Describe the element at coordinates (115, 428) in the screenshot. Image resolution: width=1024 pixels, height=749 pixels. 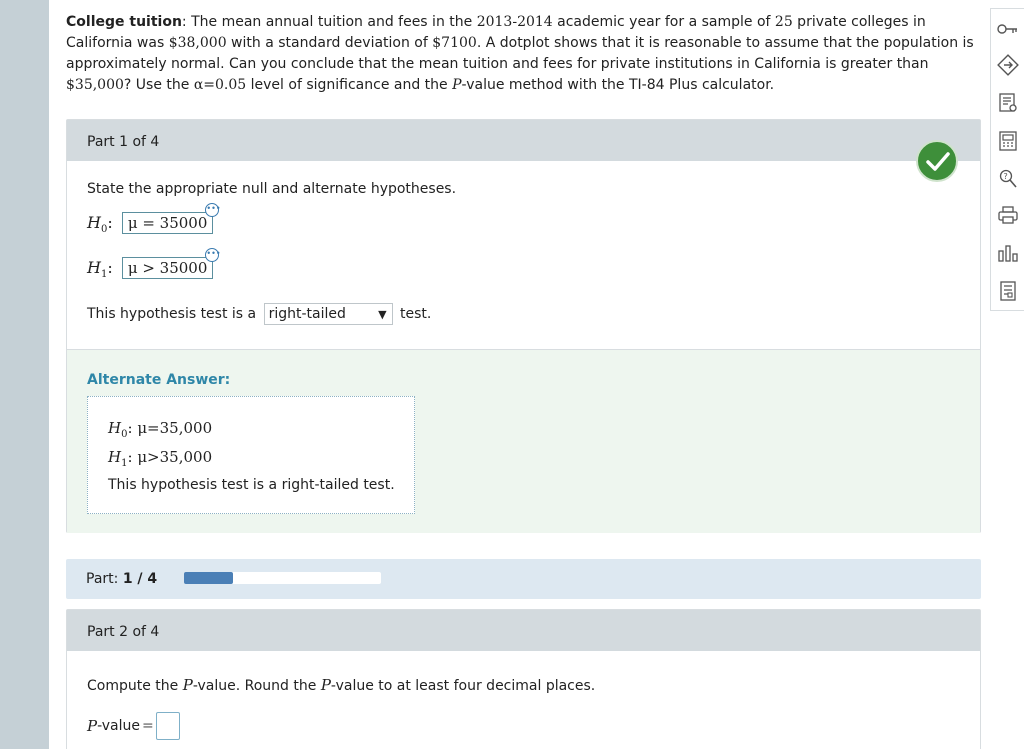
I see `alt-h0-letter: H` at that location.